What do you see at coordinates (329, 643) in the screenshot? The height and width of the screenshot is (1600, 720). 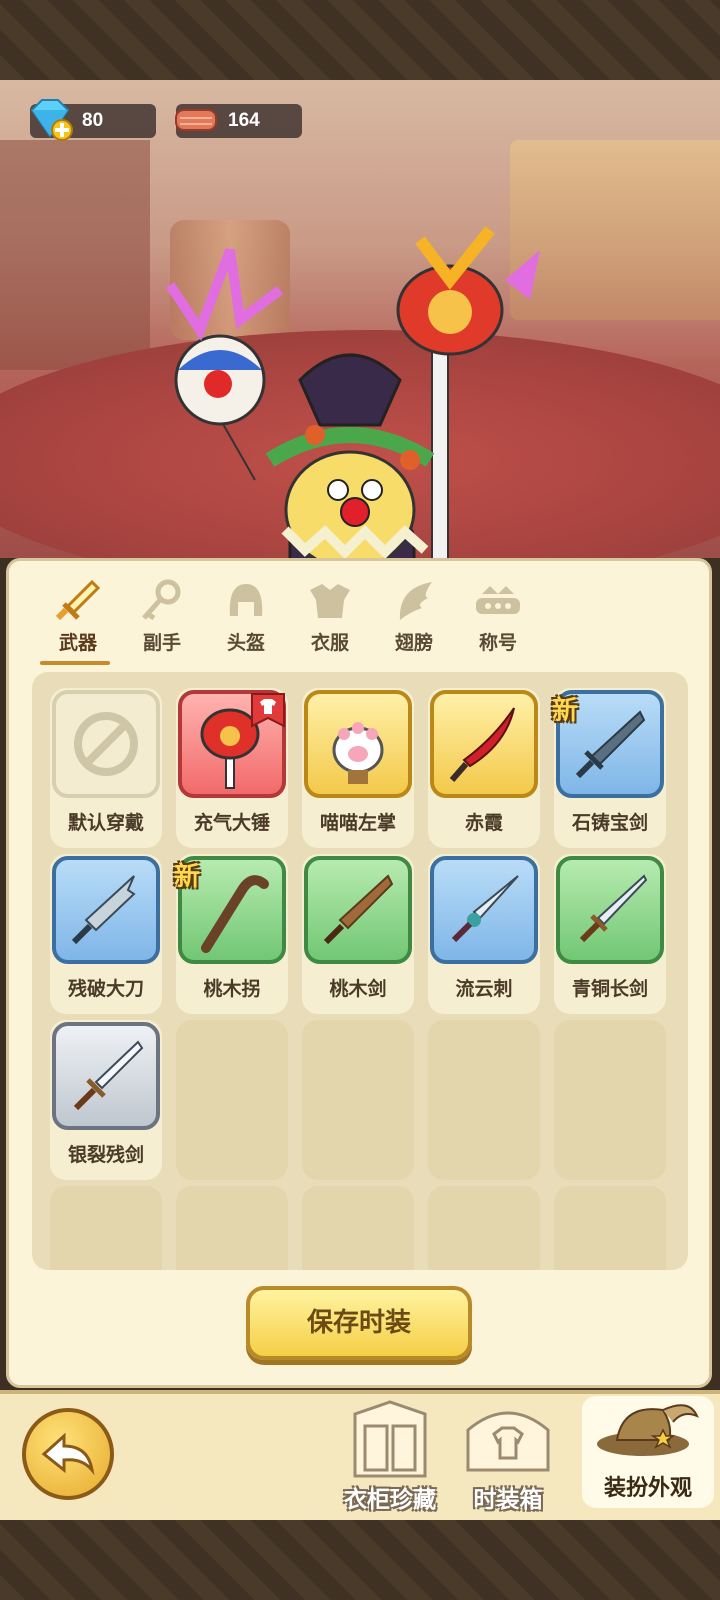 I see `tab-label: 衣服` at bounding box center [329, 643].